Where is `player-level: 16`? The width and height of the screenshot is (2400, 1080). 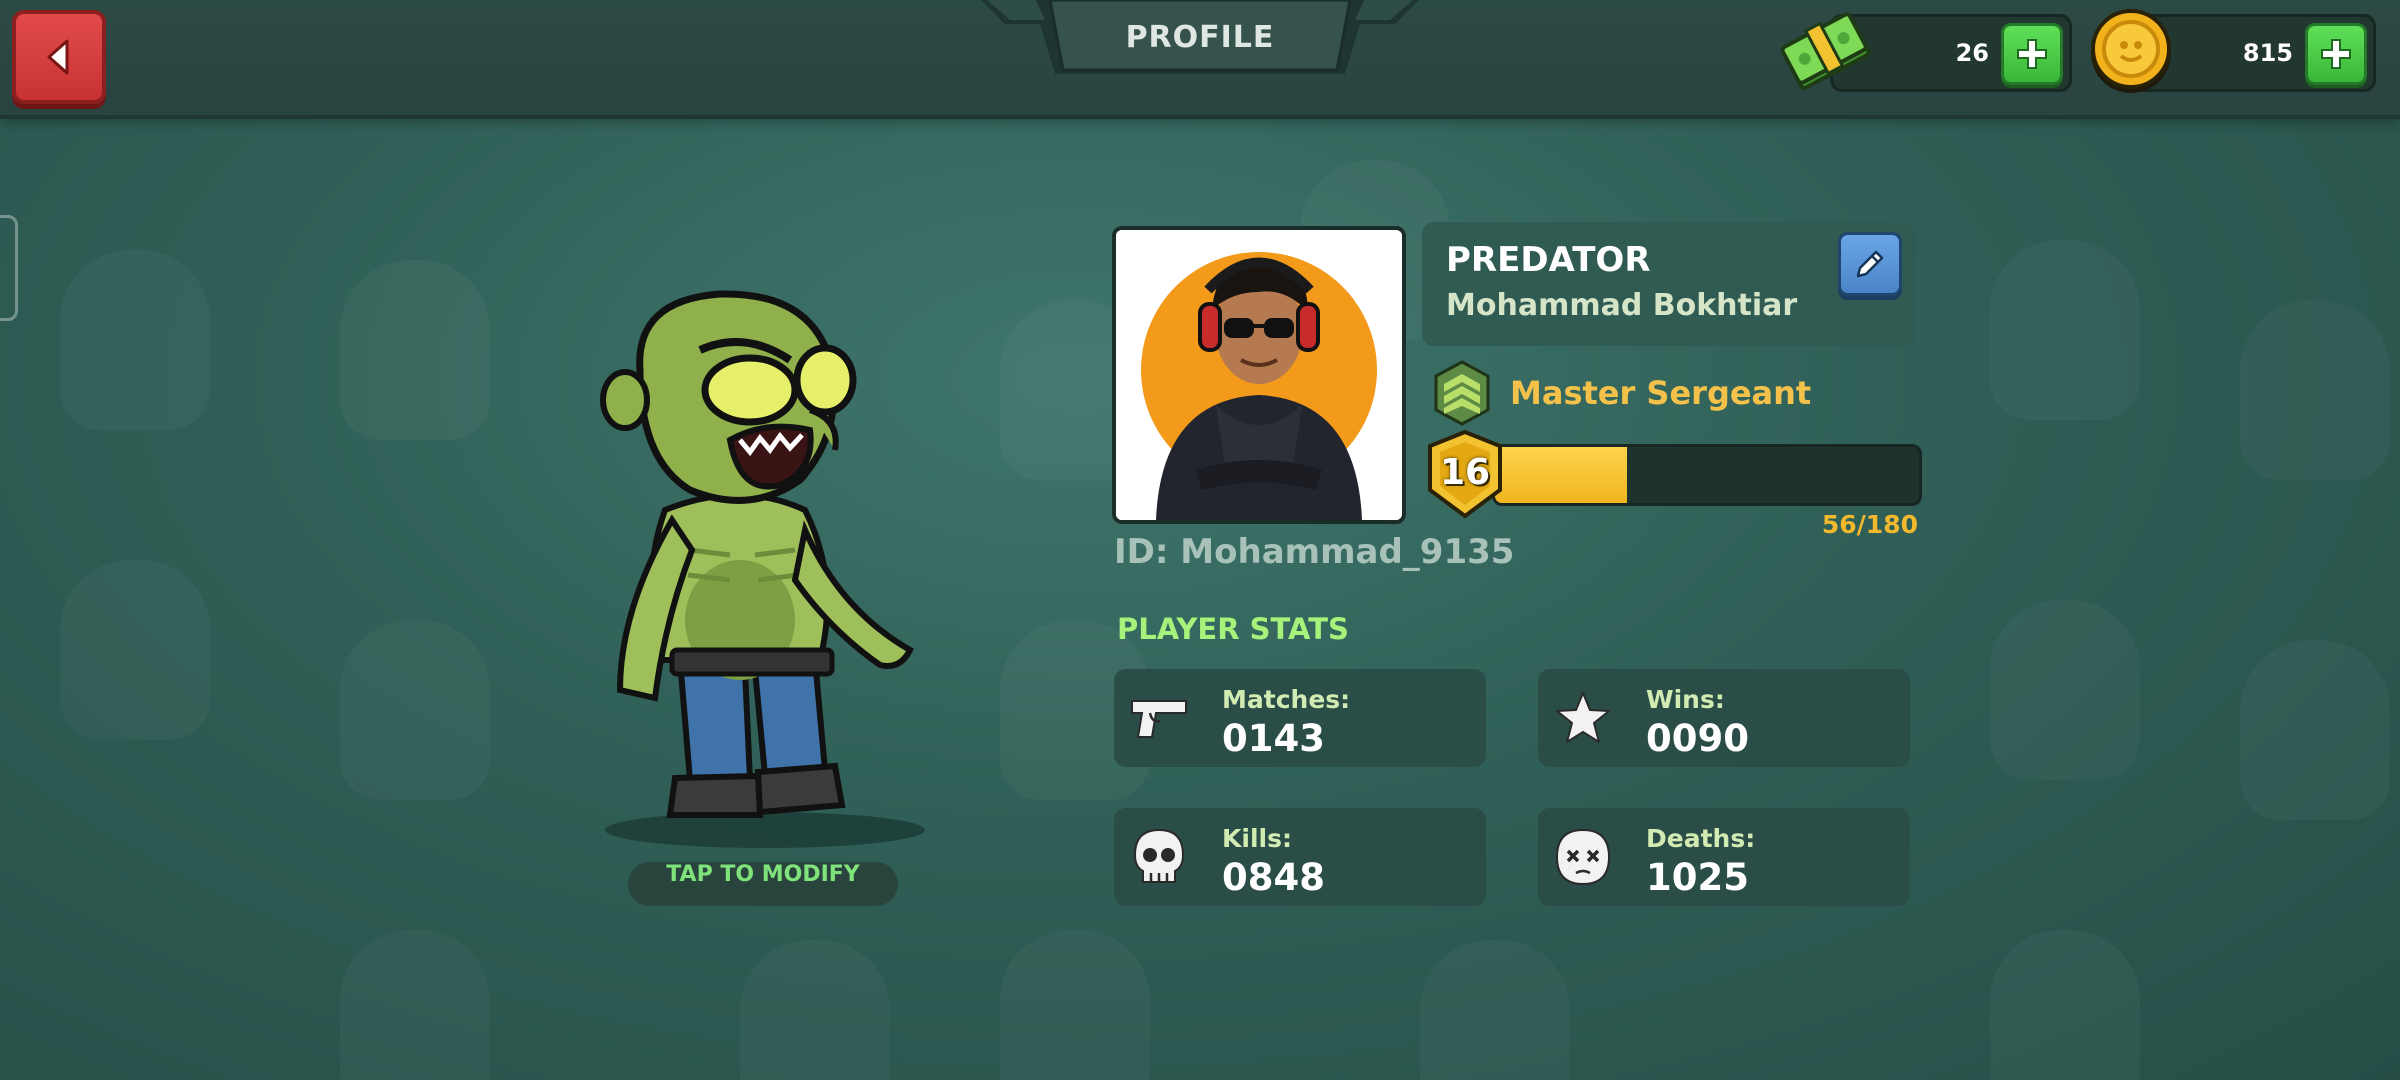 player-level: 16 is located at coordinates (1465, 472).